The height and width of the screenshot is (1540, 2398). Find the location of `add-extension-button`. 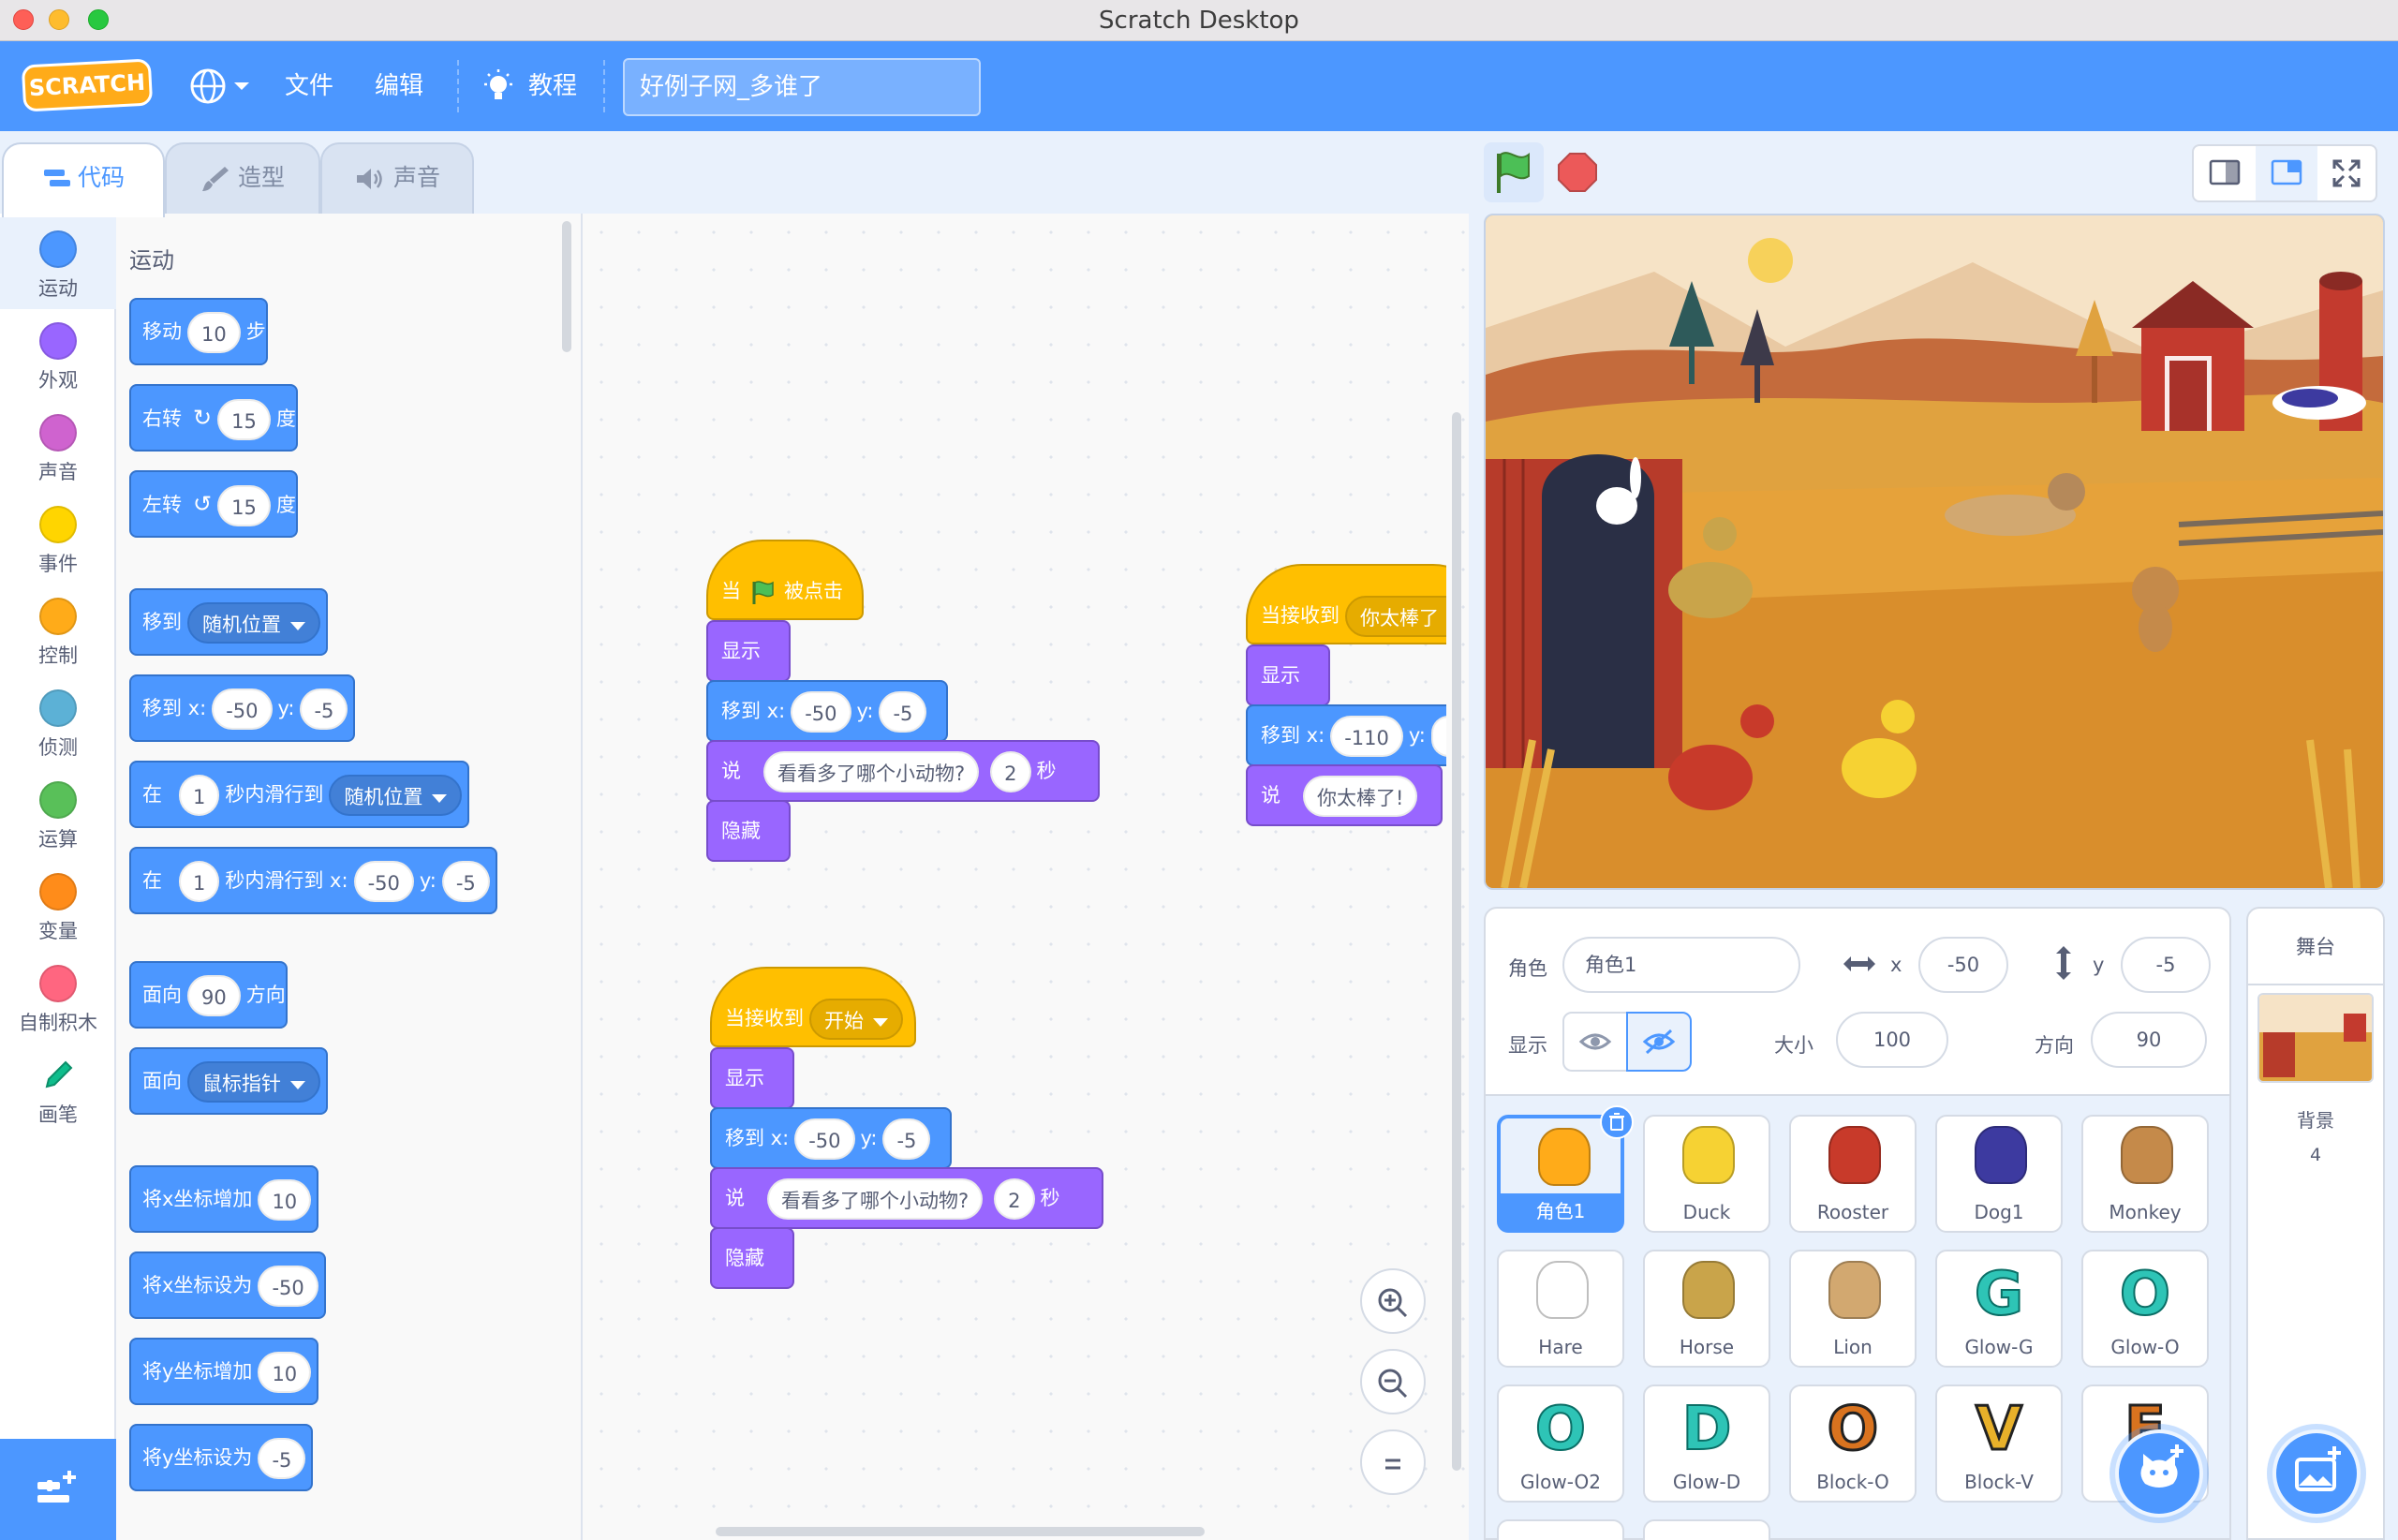

add-extension-button is located at coordinates (58, 1489).